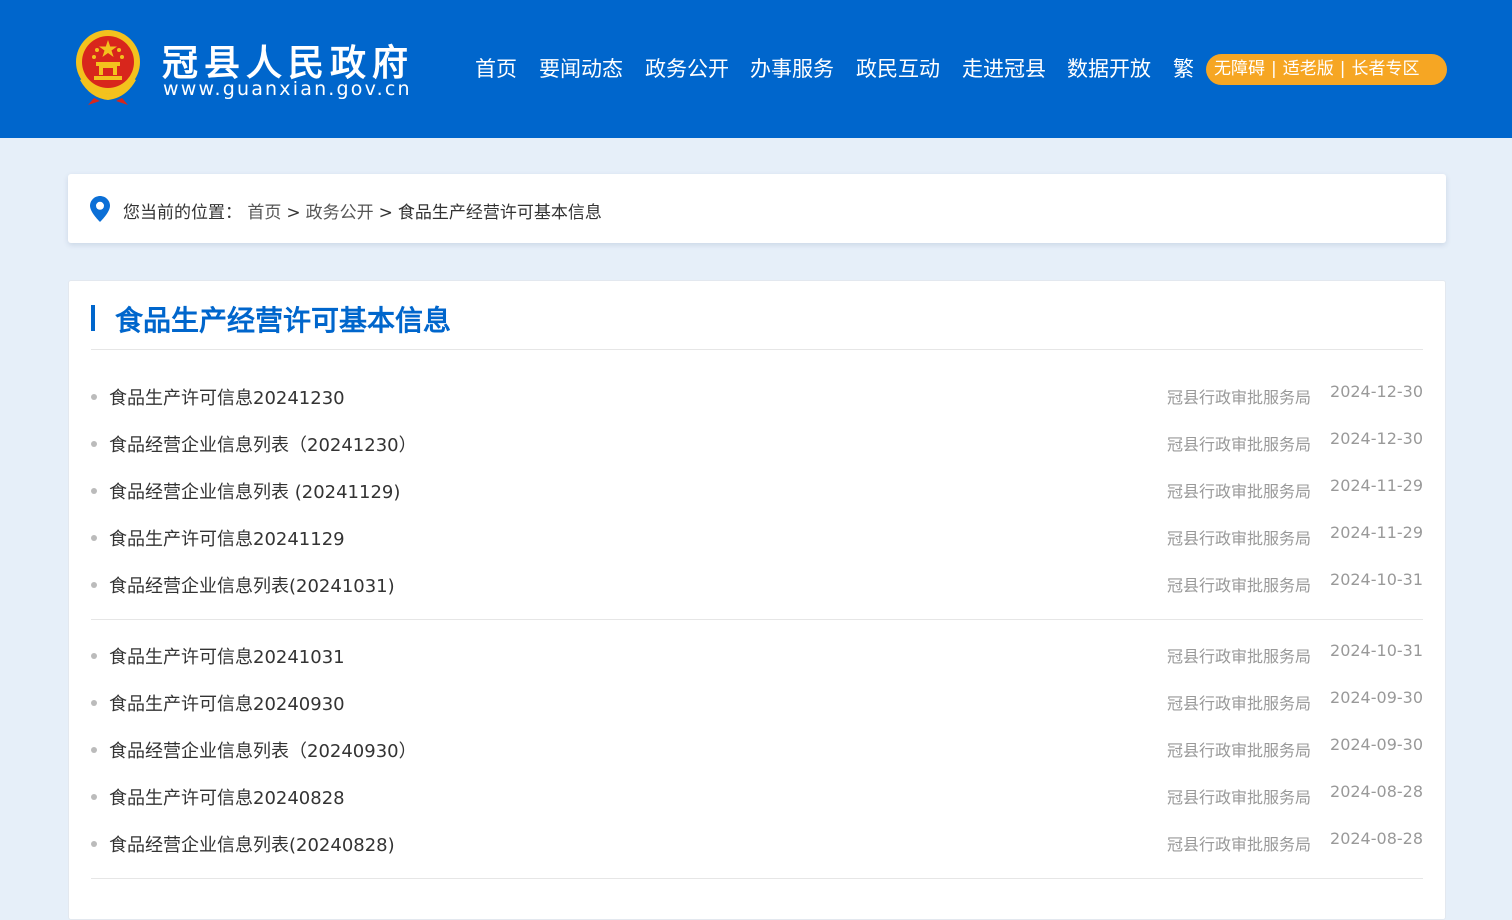 Image resolution: width=1512 pixels, height=920 pixels. I want to click on nav-home: 首页, so click(496, 69).